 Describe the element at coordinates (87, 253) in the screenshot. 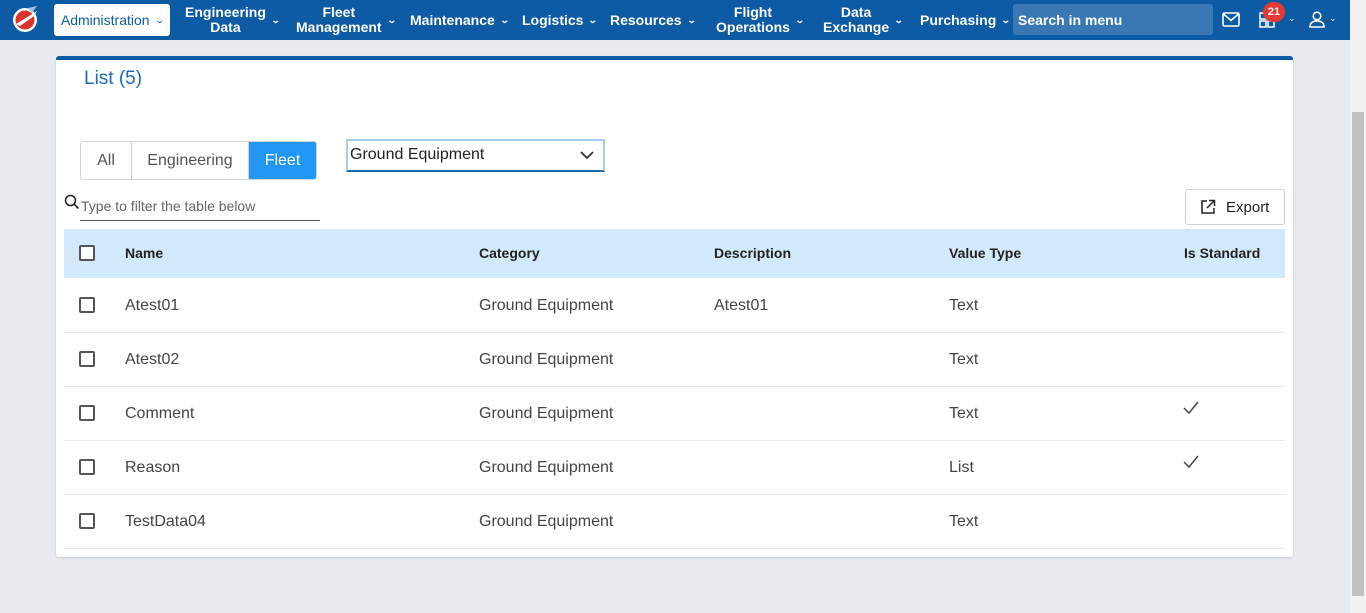

I see `select-all-checkbox` at that location.